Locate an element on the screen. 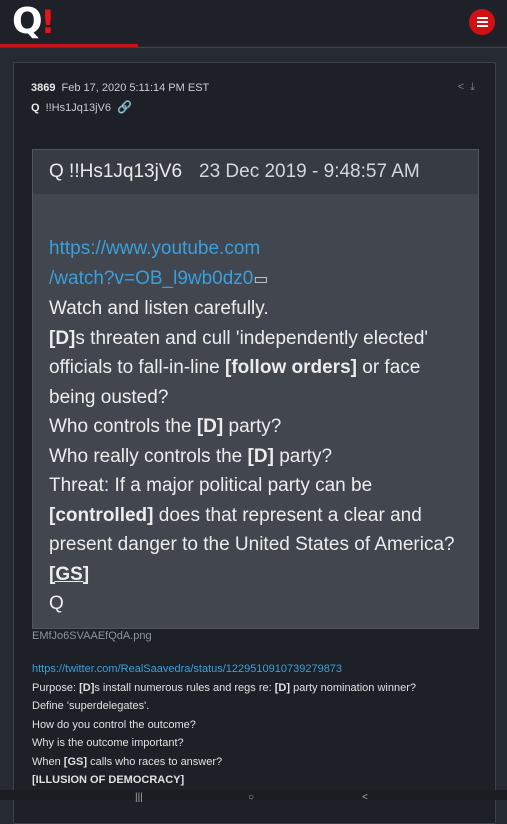  top-bar: Q! is located at coordinates (253, 23).